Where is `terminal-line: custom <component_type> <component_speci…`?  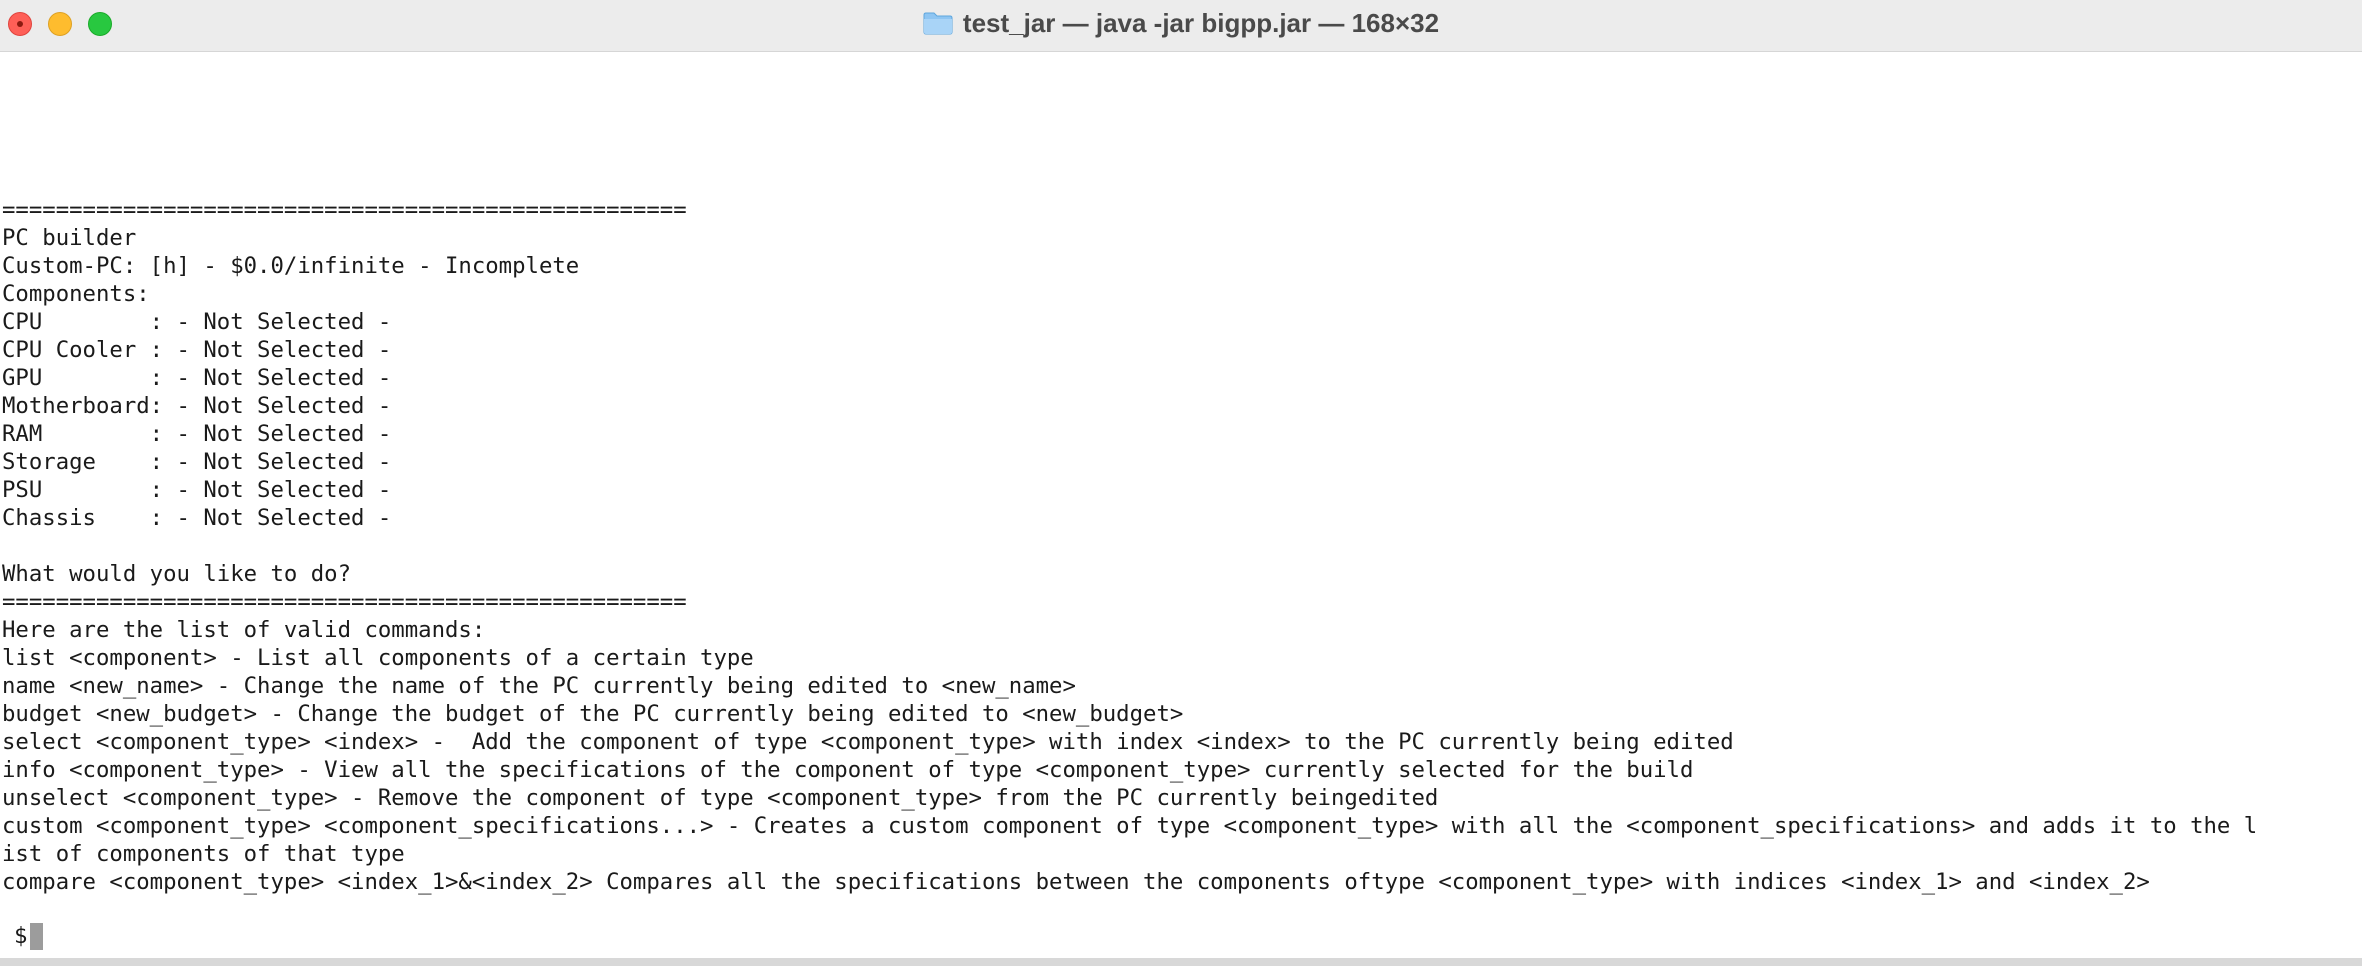 terminal-line: custom <component_type> <component_speci… is located at coordinates (1130, 826).